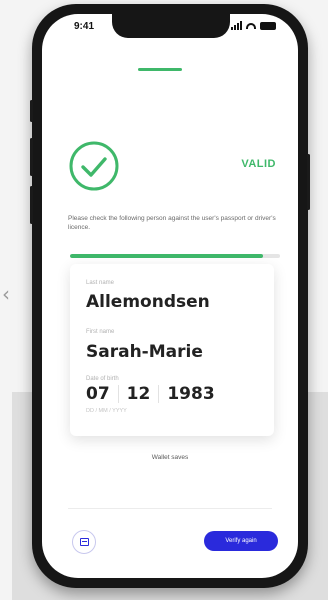  What do you see at coordinates (100, 332) in the screenshot?
I see `first-name-label: First name` at bounding box center [100, 332].